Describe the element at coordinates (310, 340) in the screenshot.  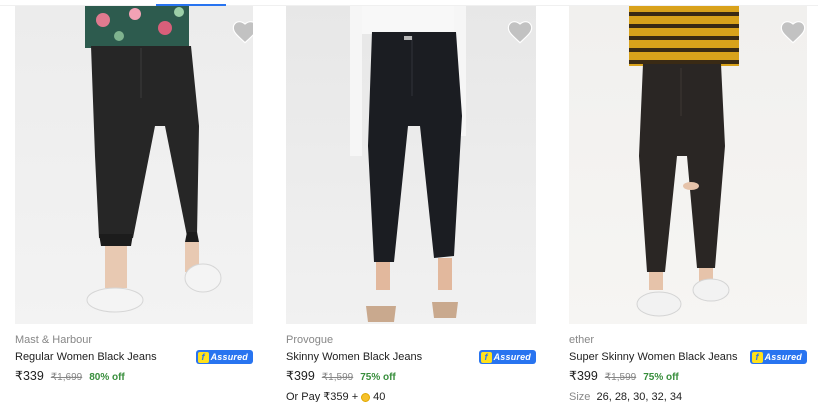
I see `product-brand: Provogue` at that location.